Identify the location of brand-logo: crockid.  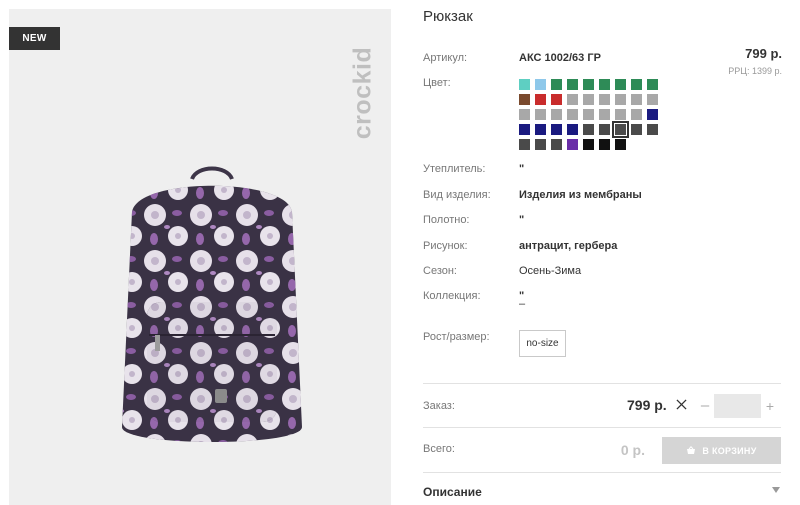
(362, 93).